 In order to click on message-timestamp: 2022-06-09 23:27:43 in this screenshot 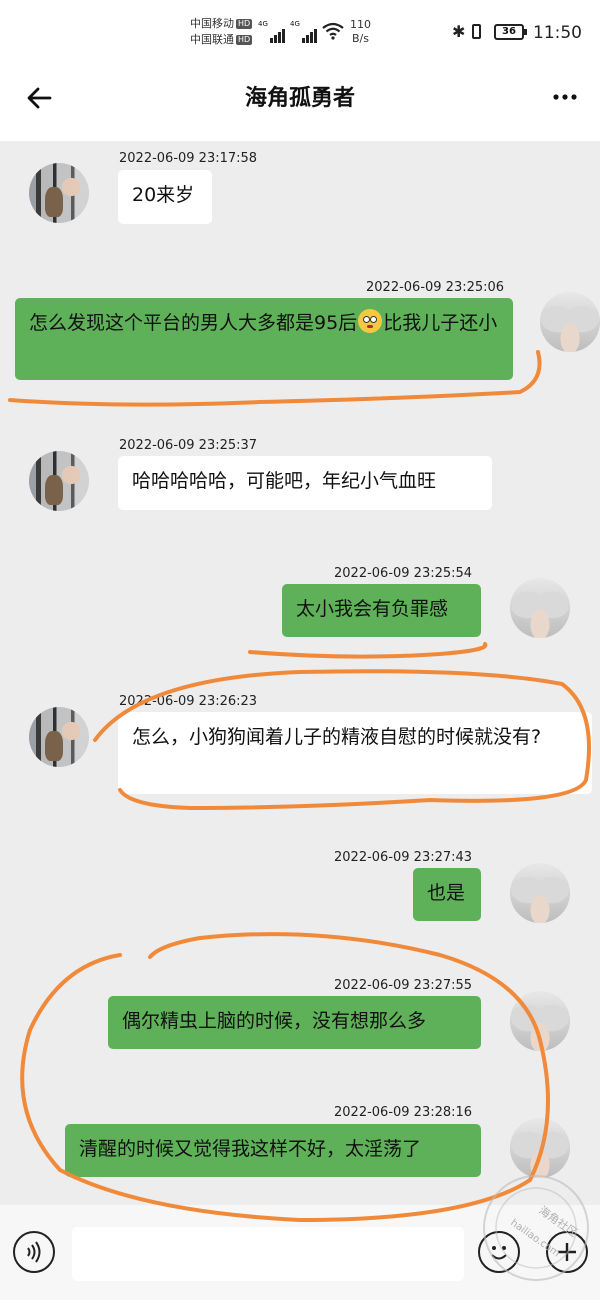, I will do `click(403, 857)`.